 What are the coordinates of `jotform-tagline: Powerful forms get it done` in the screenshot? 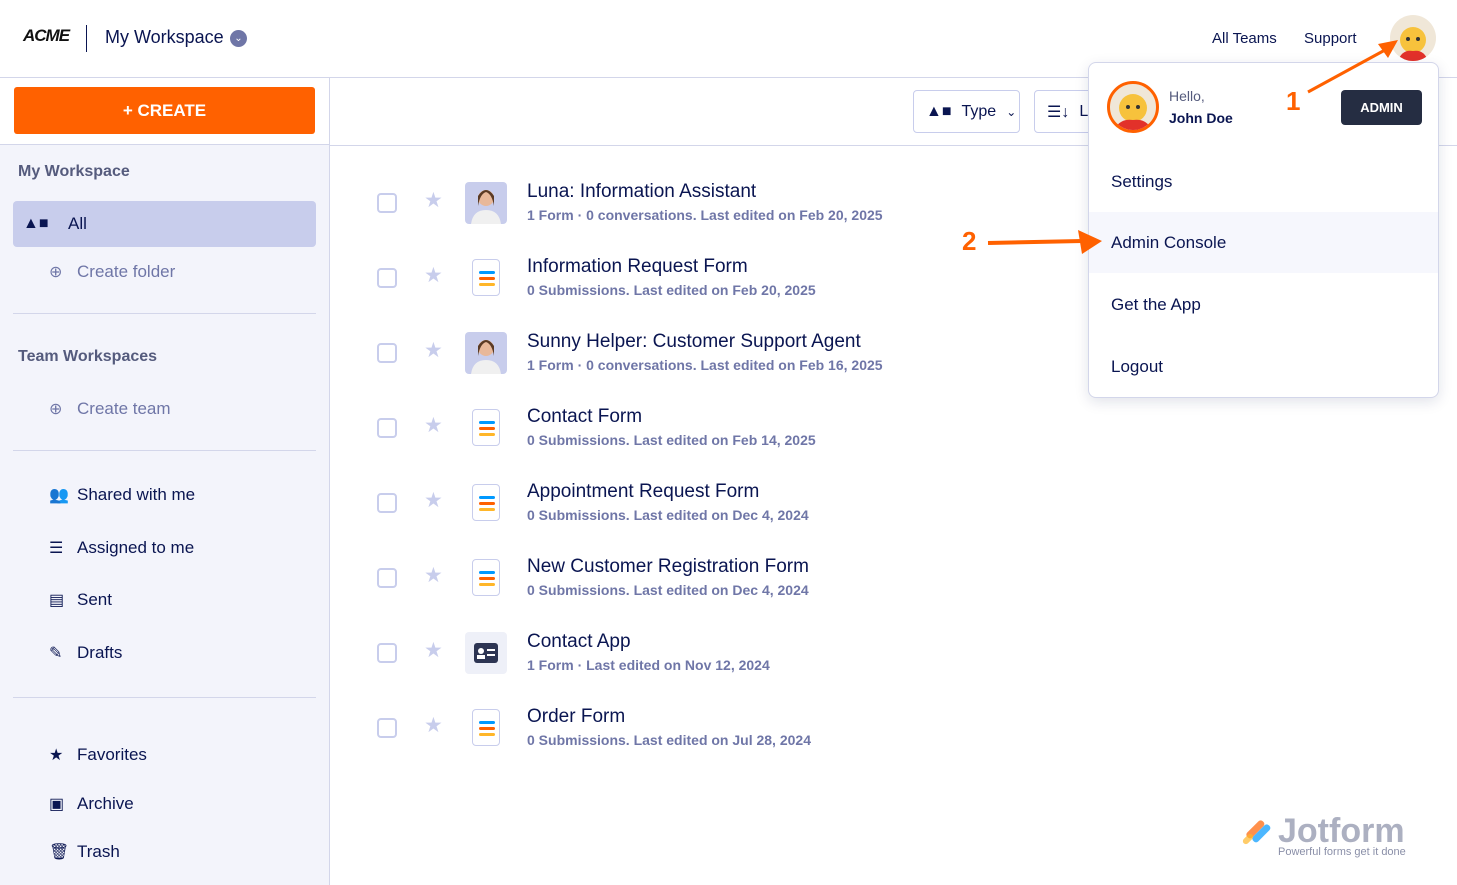 It's located at (1342, 852).